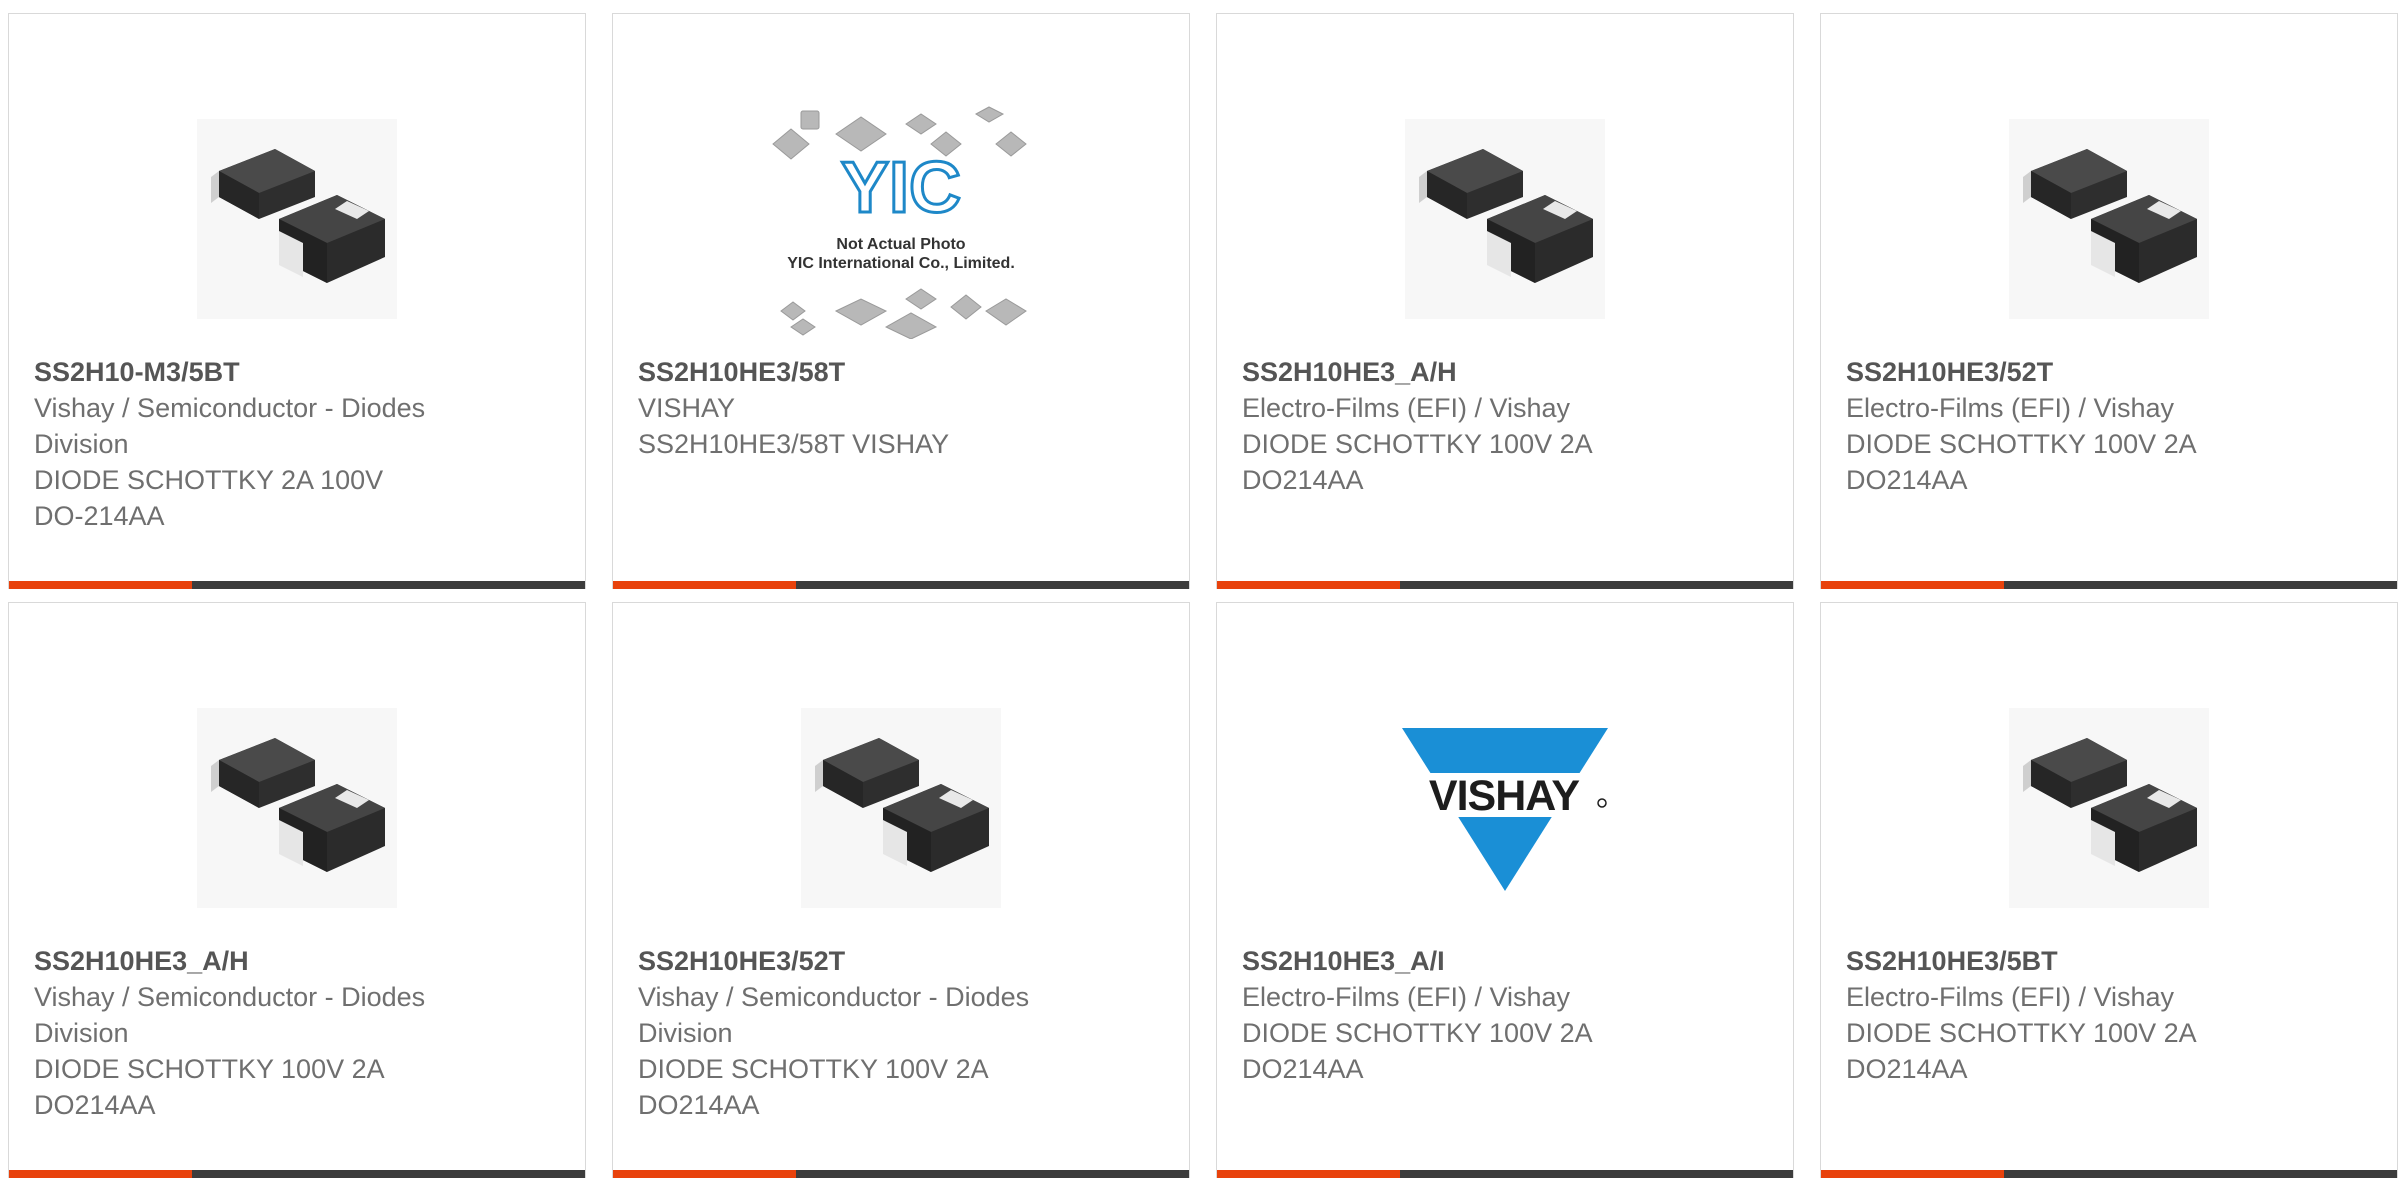 This screenshot has height=1178, width=2400. I want to click on part-number-link: SS2H10HE3_A/I, so click(1477, 961).